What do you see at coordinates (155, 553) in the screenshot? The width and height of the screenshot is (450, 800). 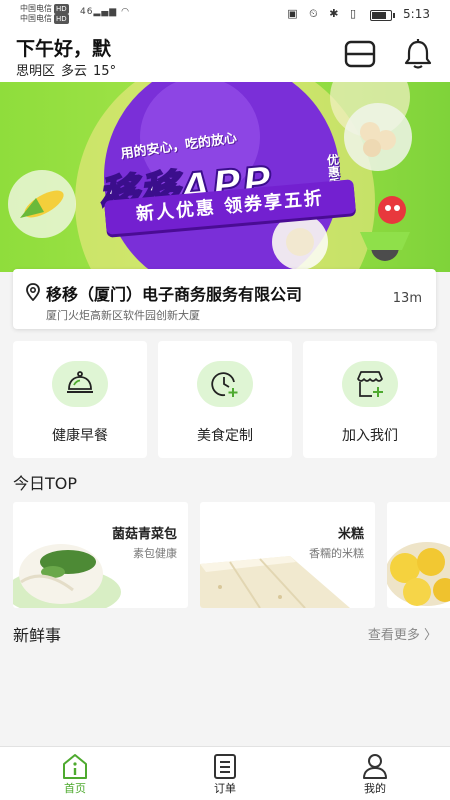 I see `product-desc: 素包健康` at bounding box center [155, 553].